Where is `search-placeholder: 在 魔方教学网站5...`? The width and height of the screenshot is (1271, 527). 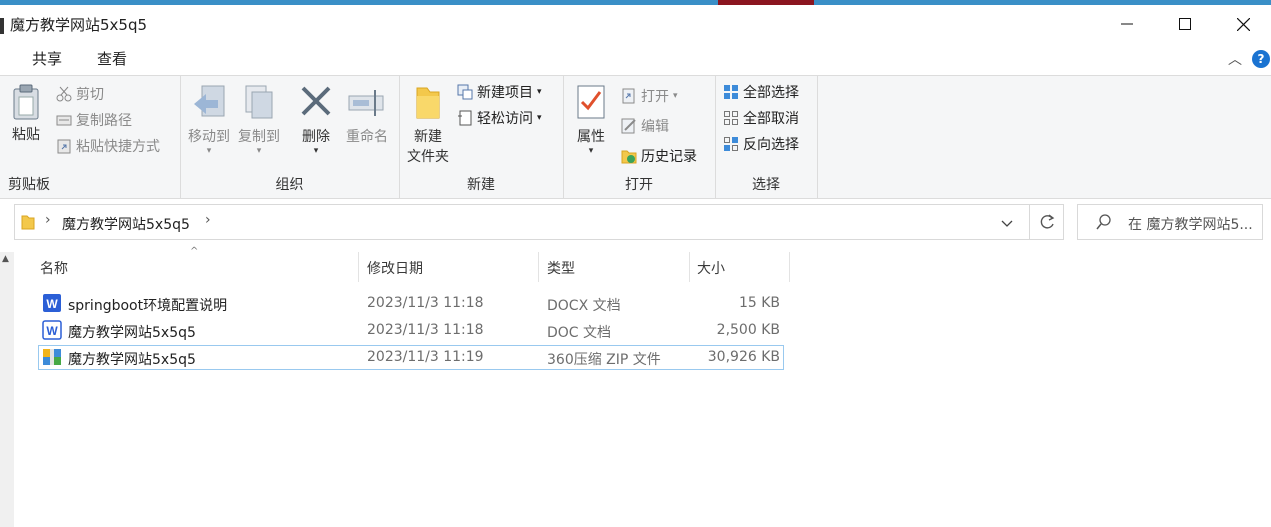
search-placeholder: 在 魔方教学网站5... is located at coordinates (1190, 225).